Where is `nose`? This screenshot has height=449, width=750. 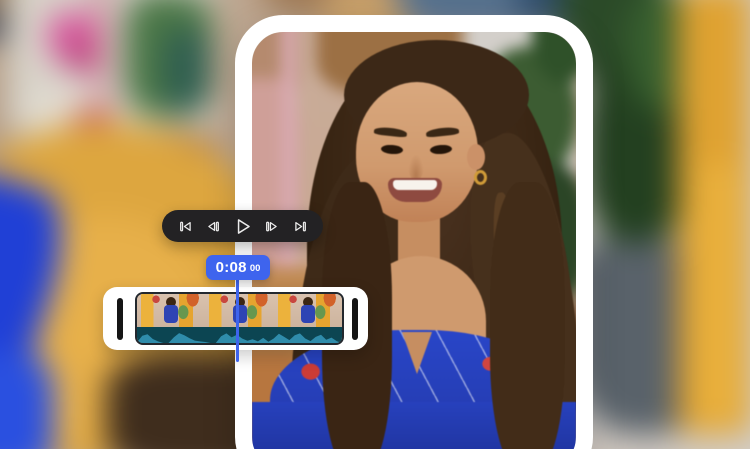 nose is located at coordinates (416, 167).